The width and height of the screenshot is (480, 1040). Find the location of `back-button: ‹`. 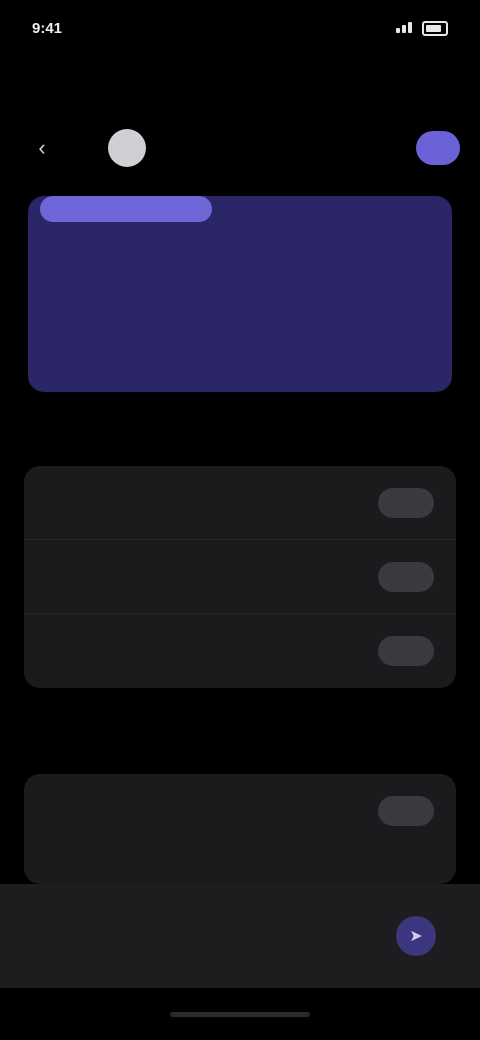

back-button: ‹ is located at coordinates (42, 148).